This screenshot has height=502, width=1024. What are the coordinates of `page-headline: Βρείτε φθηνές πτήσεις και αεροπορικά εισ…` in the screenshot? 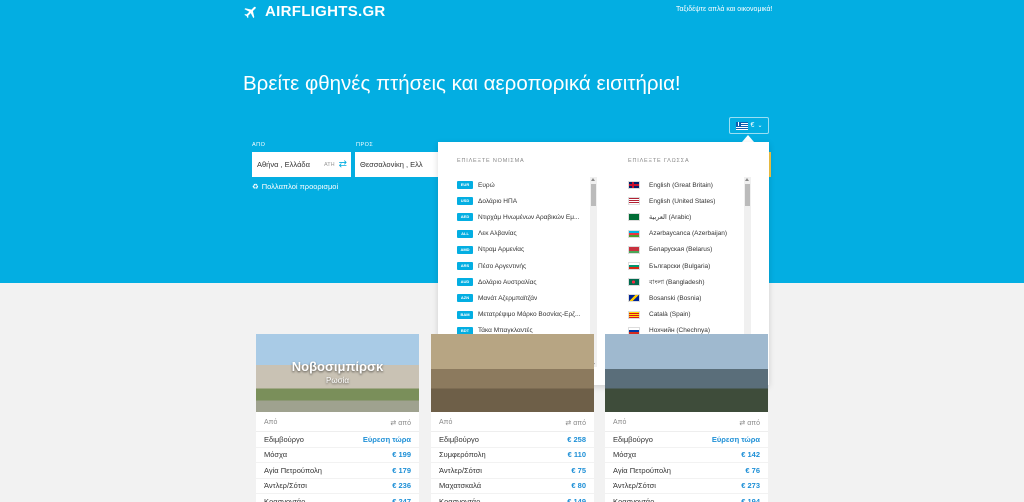 It's located at (462, 83).